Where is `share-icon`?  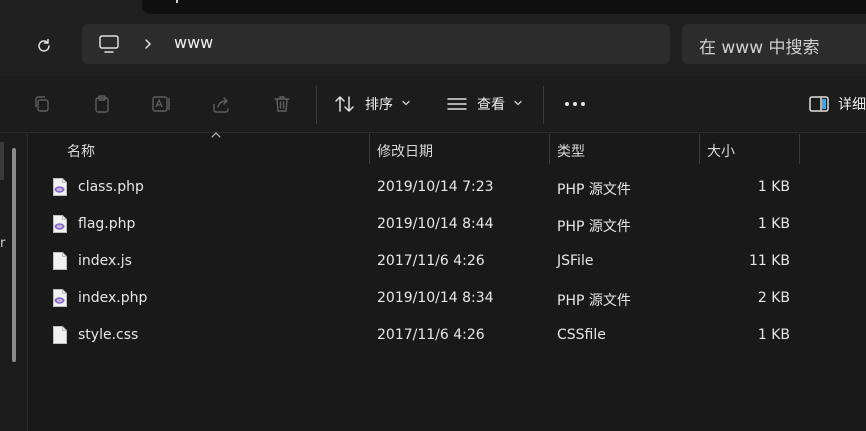
share-icon is located at coordinates (221, 105).